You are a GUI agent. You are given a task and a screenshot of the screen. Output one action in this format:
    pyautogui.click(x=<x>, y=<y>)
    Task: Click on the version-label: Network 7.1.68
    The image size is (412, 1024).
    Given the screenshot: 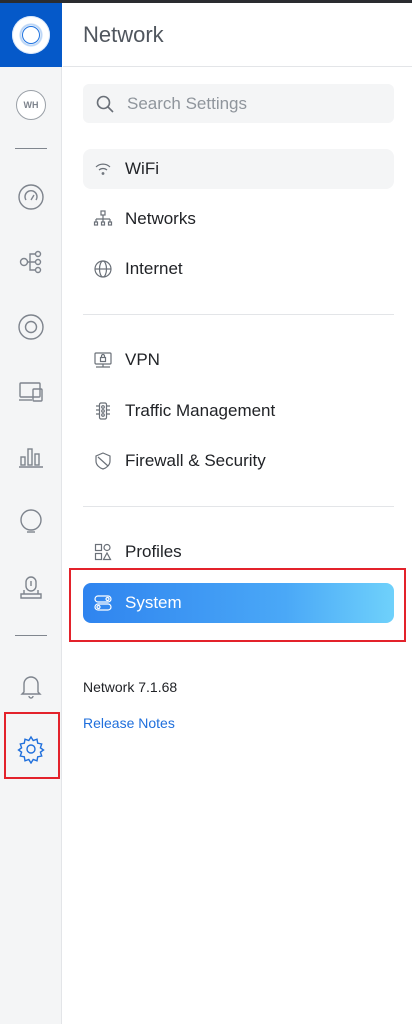 What is the action you would take?
    pyautogui.click(x=130, y=687)
    